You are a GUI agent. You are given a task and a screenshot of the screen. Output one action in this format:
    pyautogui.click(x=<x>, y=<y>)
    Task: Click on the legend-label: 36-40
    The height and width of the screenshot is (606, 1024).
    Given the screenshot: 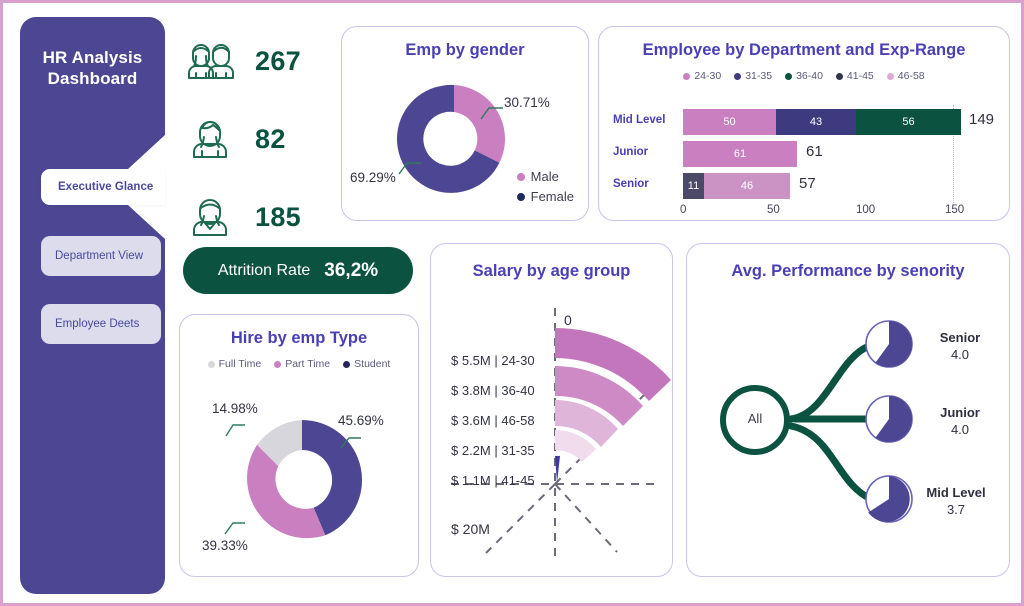 What is the action you would take?
    pyautogui.click(x=809, y=76)
    